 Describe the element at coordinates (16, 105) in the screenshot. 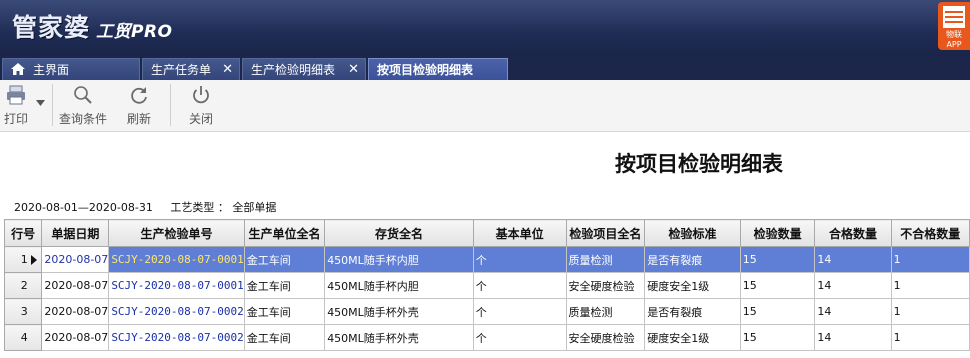

I see `print-button: 打印` at that location.